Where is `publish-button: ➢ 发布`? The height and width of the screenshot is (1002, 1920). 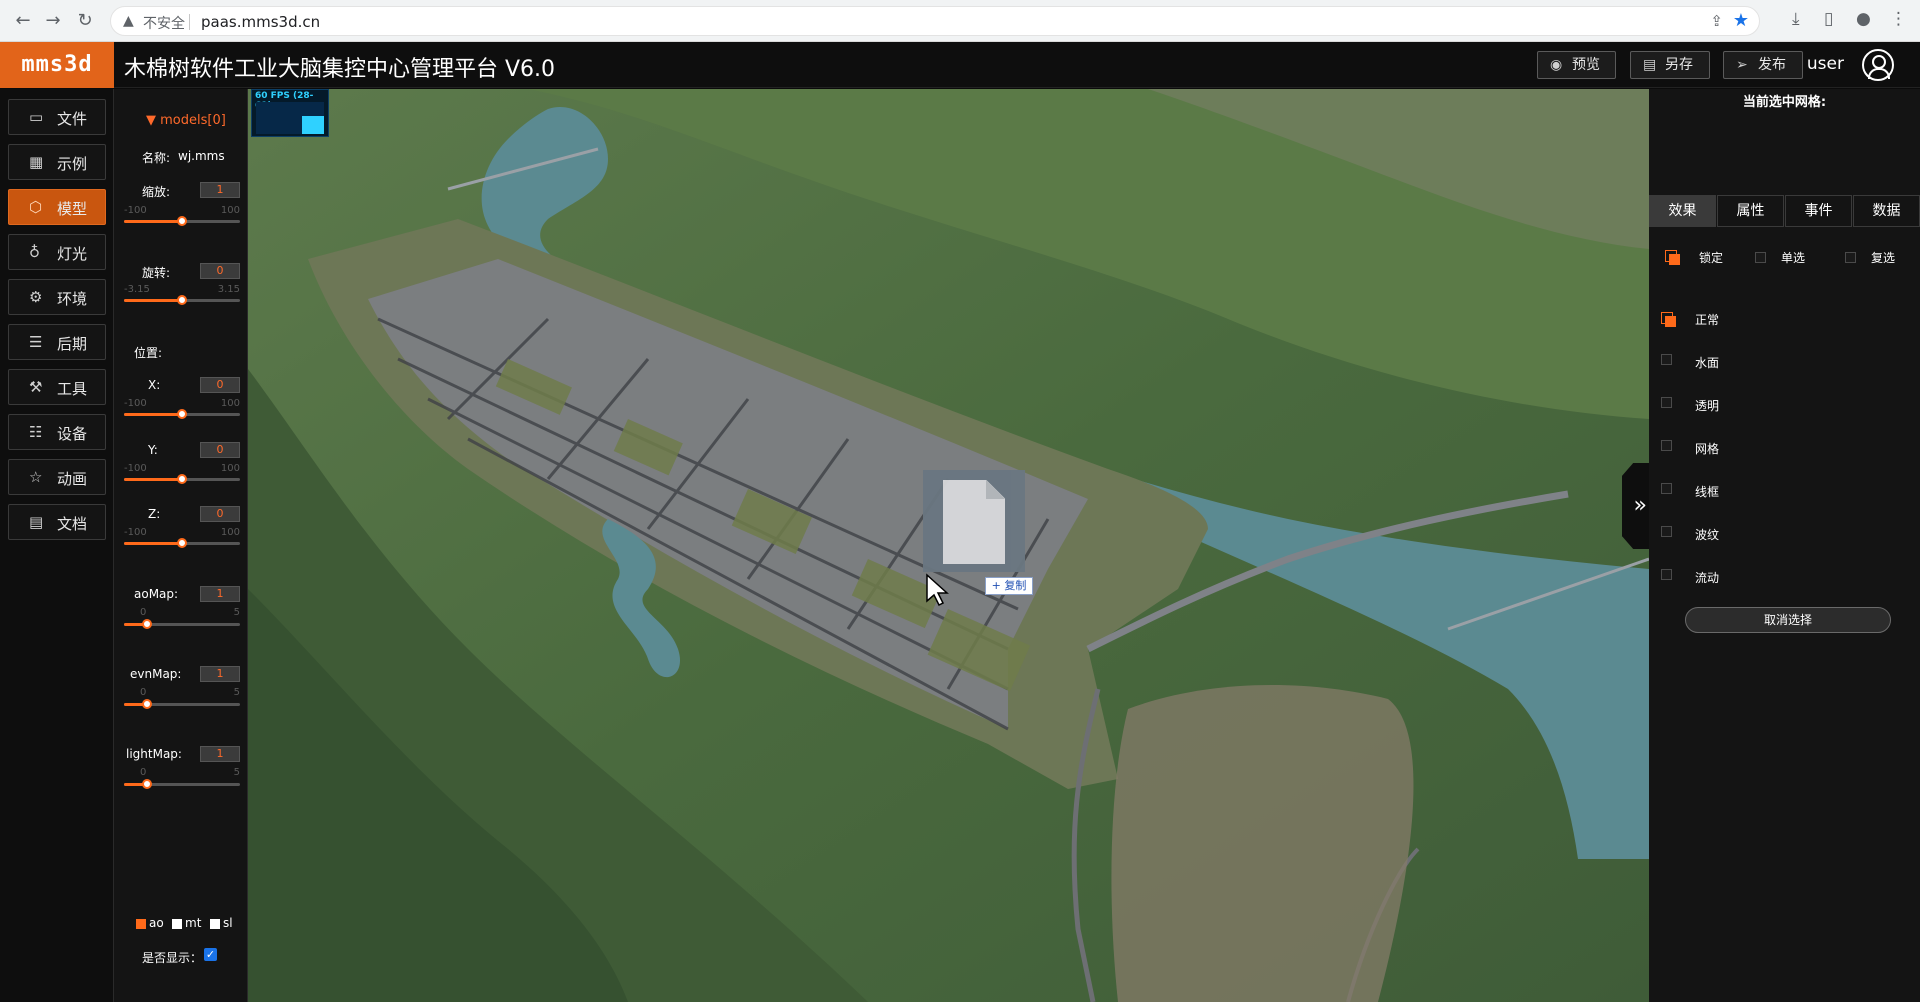 publish-button: ➢ 发布 is located at coordinates (1763, 65).